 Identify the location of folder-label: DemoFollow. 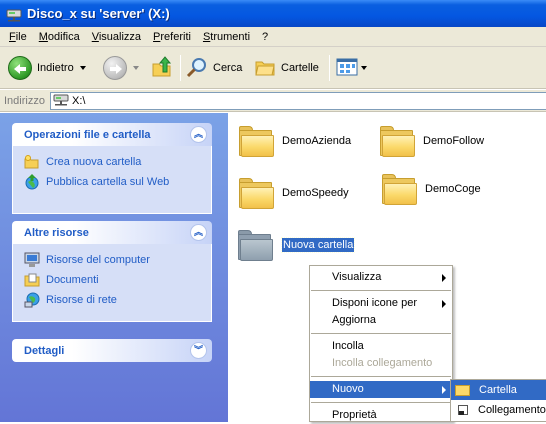
(454, 141).